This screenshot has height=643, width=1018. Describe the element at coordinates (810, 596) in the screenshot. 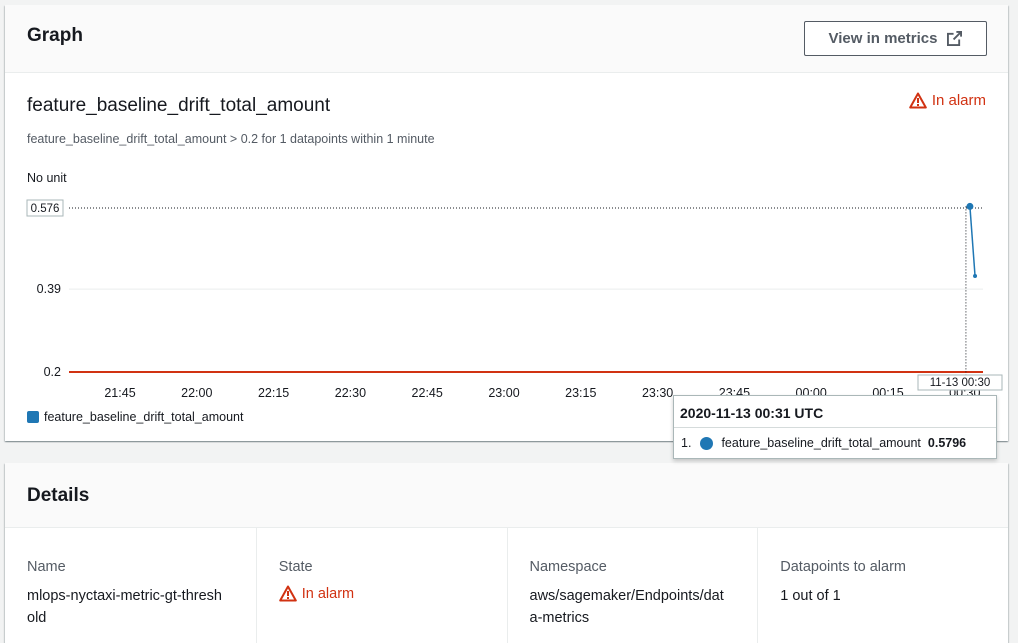

I see `details-value-datapoints: 1 out of 1` at that location.